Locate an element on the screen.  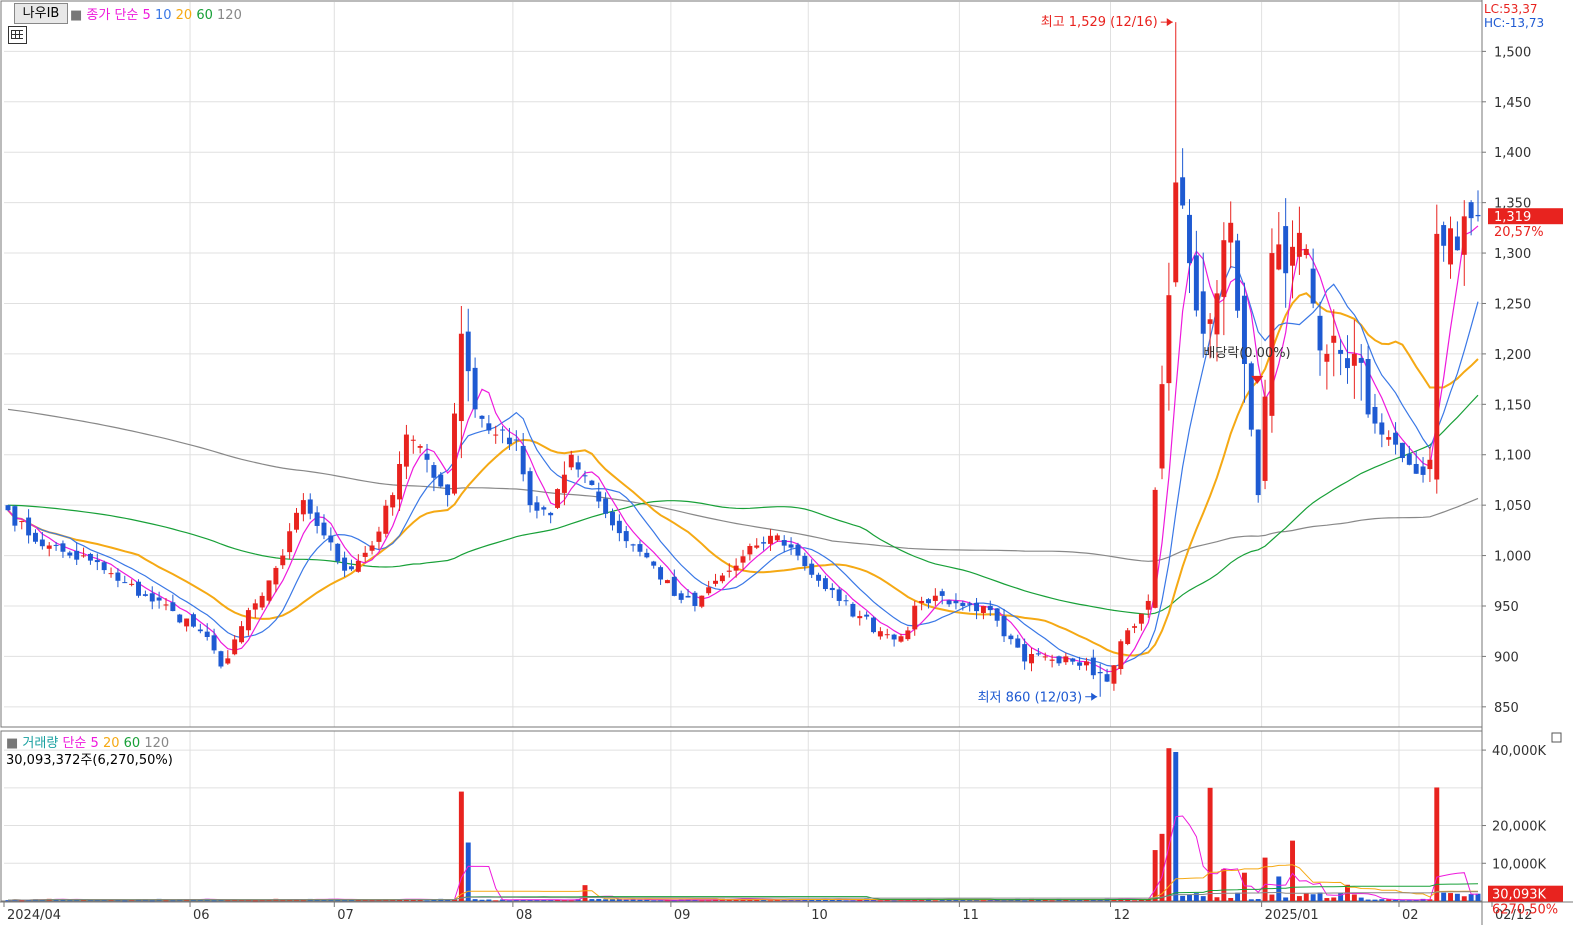
grid-table-icon is located at coordinates (17, 35).